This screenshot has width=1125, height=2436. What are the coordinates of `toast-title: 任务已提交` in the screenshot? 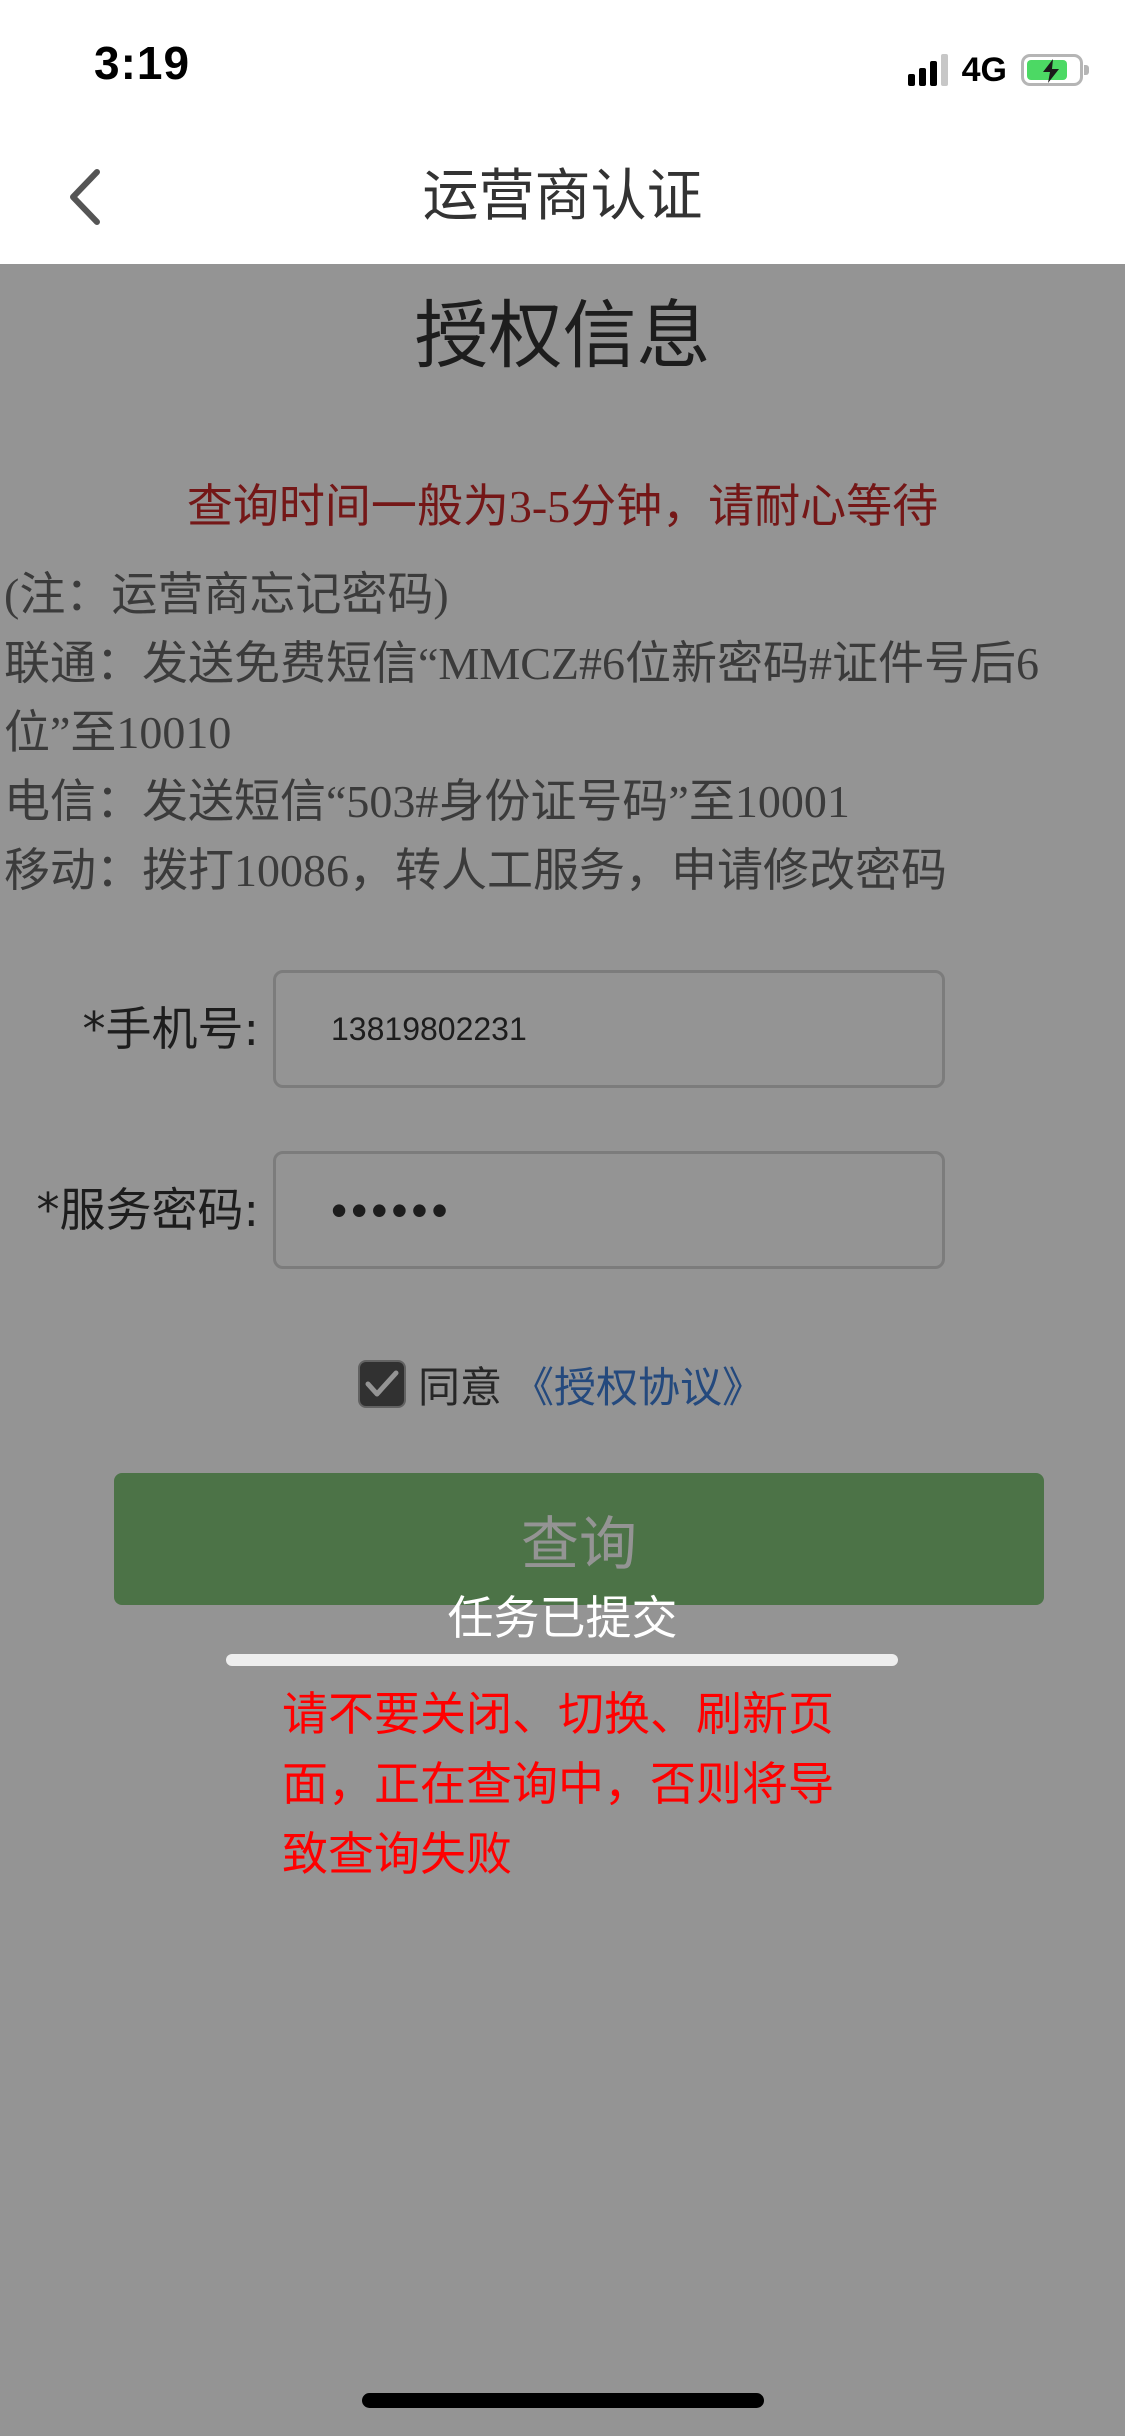 It's located at (562, 1618).